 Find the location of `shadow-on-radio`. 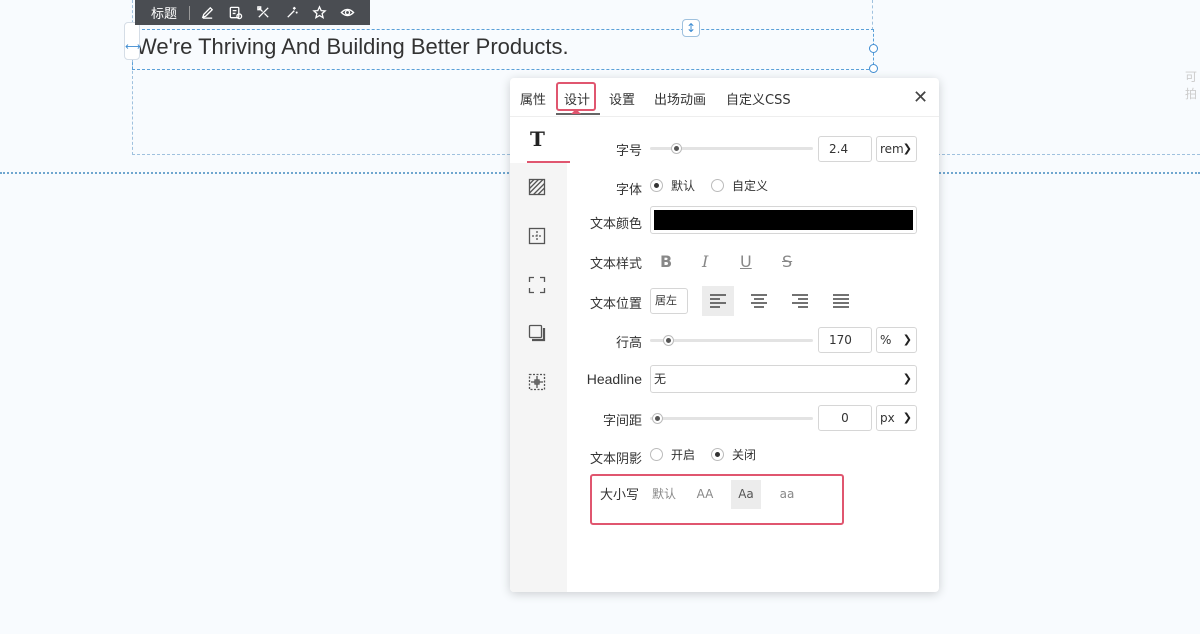

shadow-on-radio is located at coordinates (656, 454).